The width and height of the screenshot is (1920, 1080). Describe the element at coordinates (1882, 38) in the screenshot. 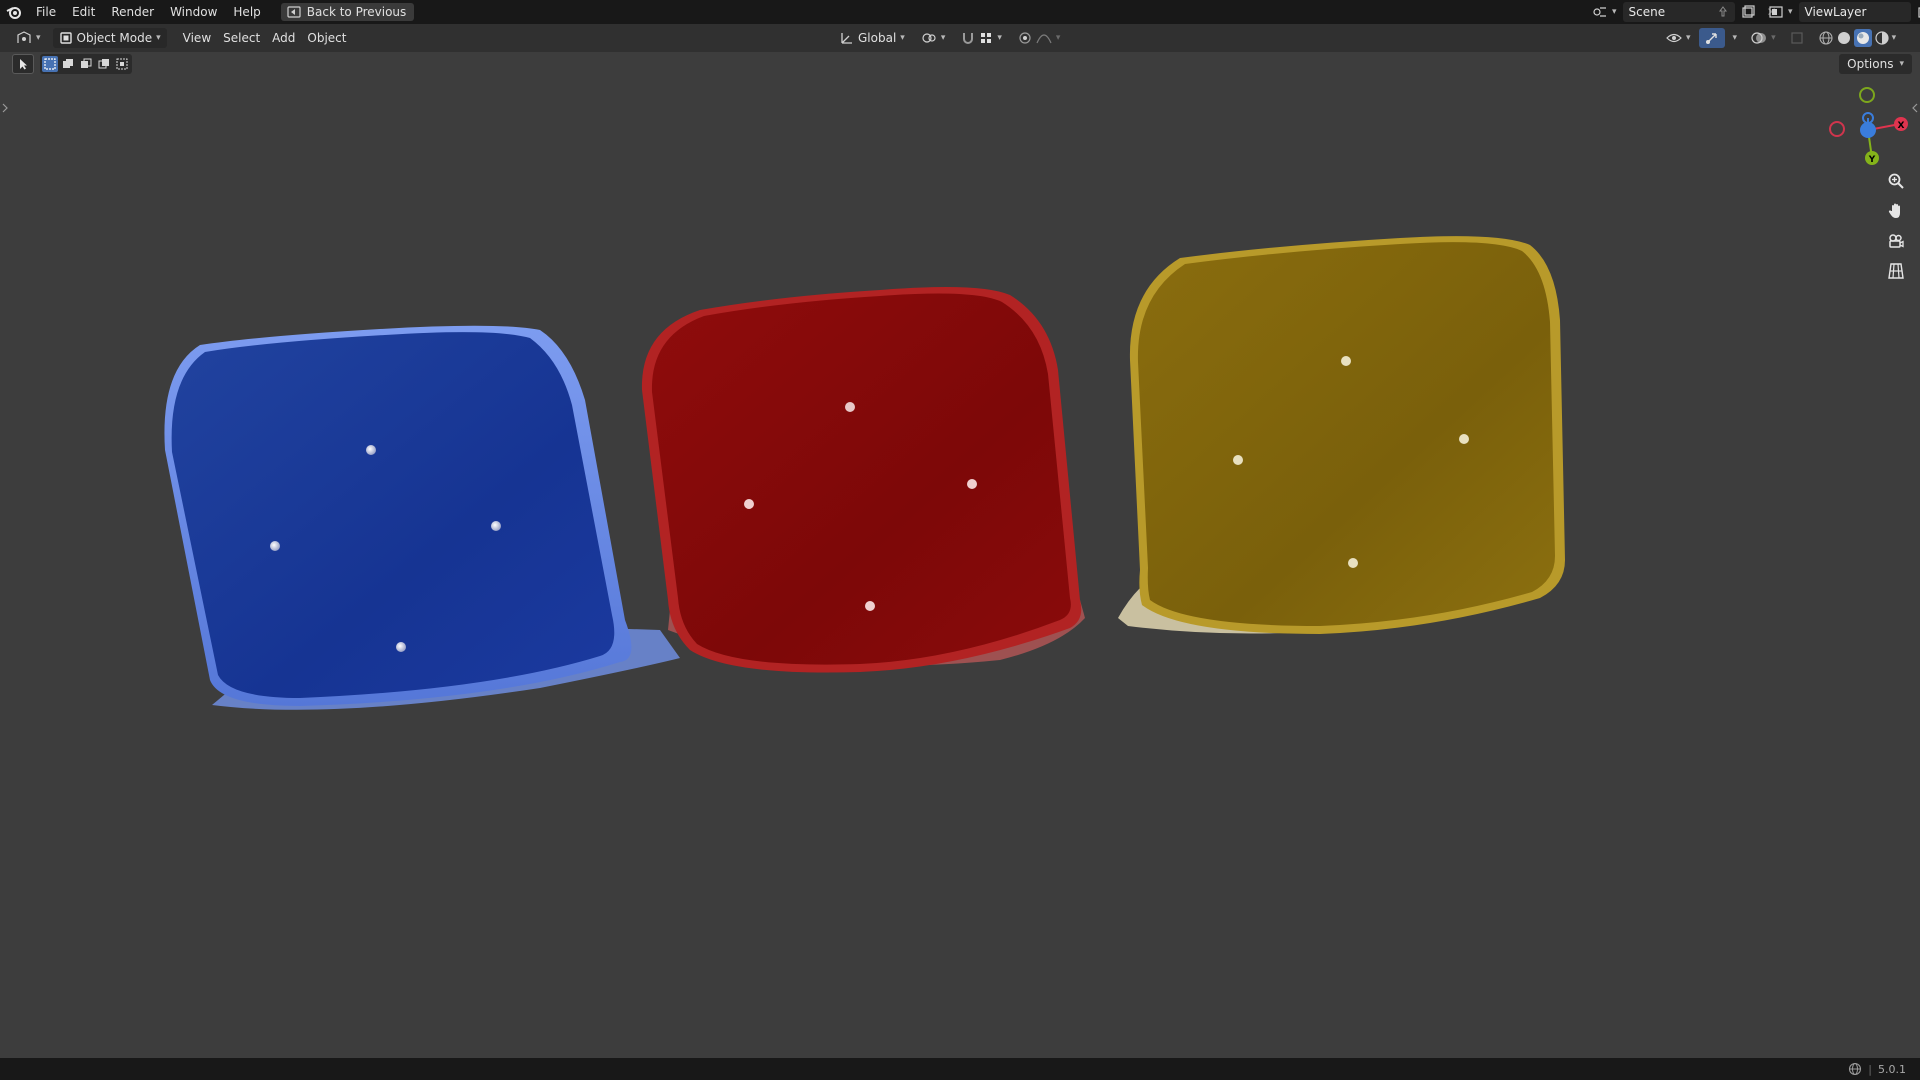

I see `rendered-shading-icon` at that location.